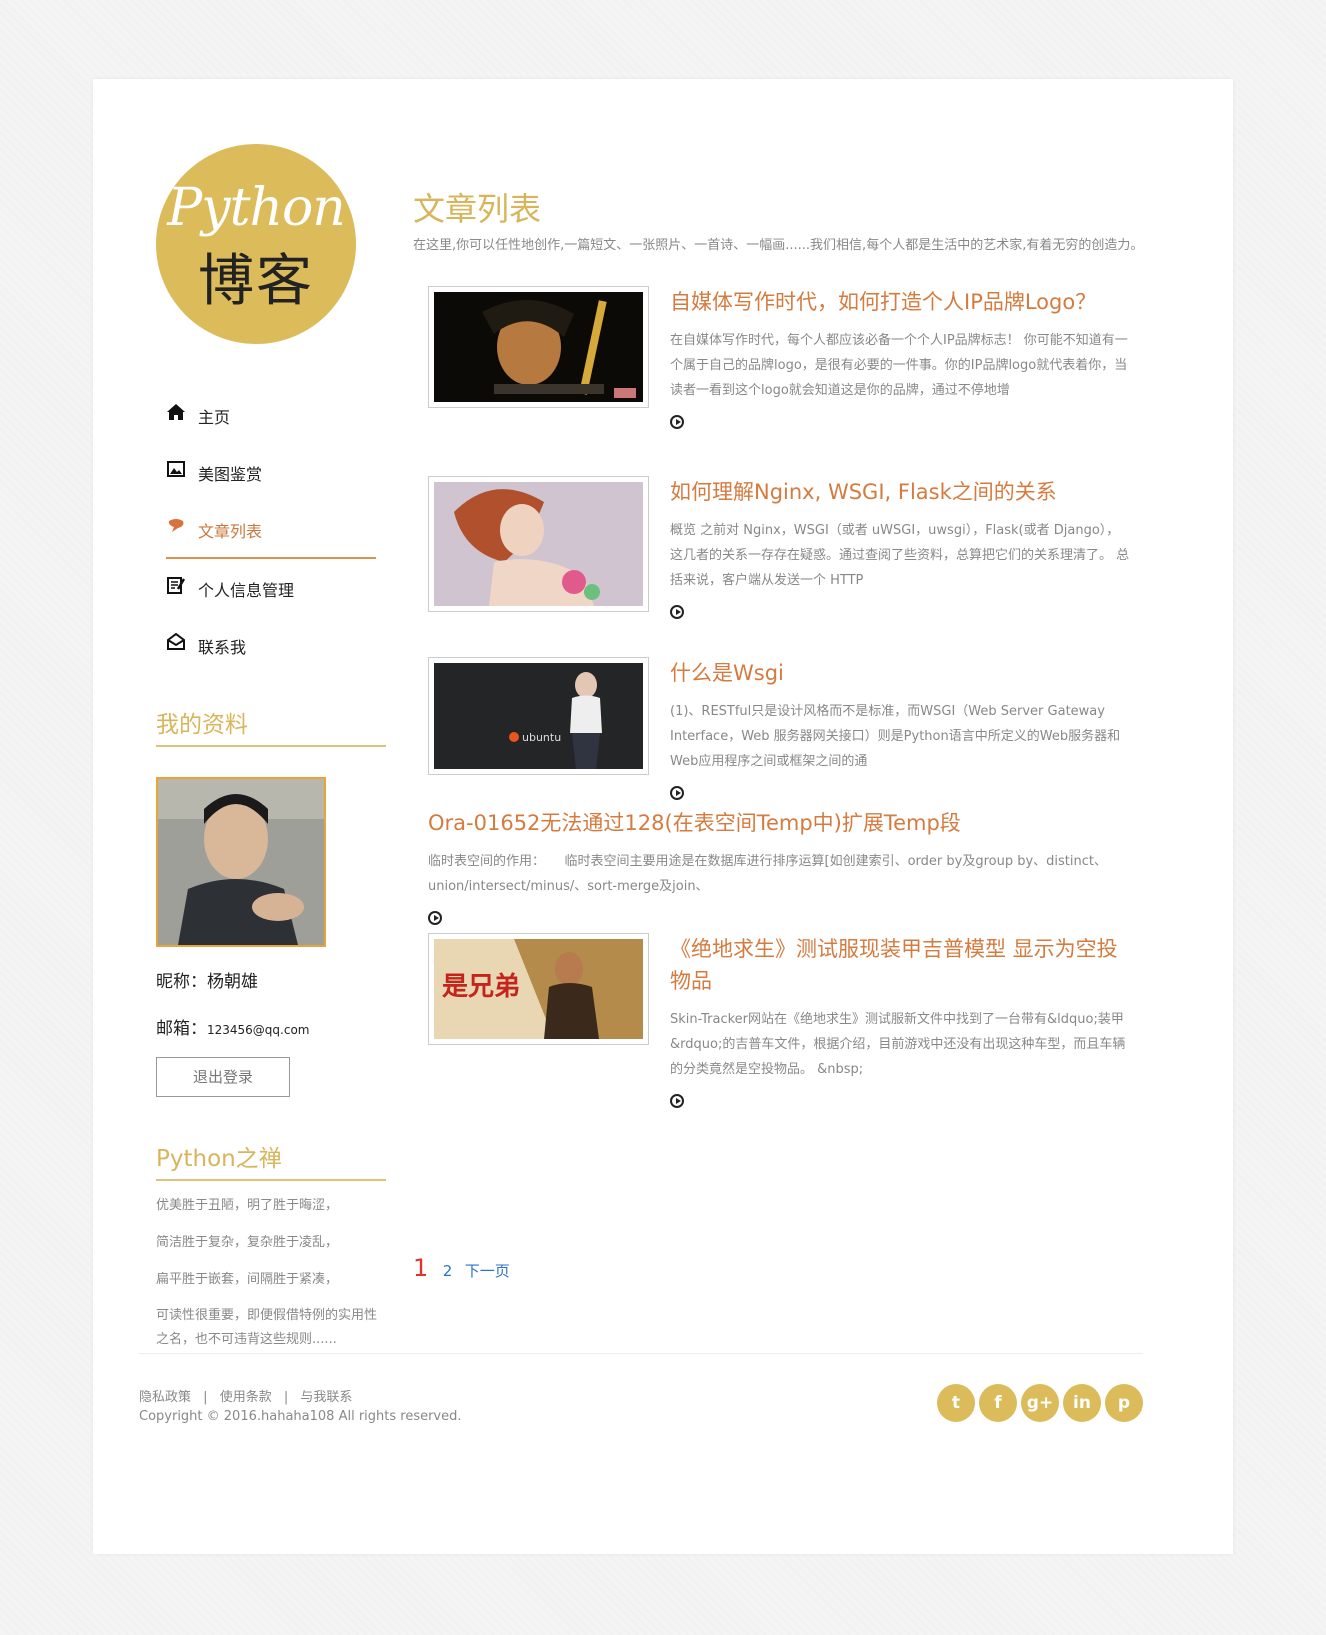 The height and width of the screenshot is (1635, 1326). I want to click on logout-button: 退出登录, so click(223, 1077).